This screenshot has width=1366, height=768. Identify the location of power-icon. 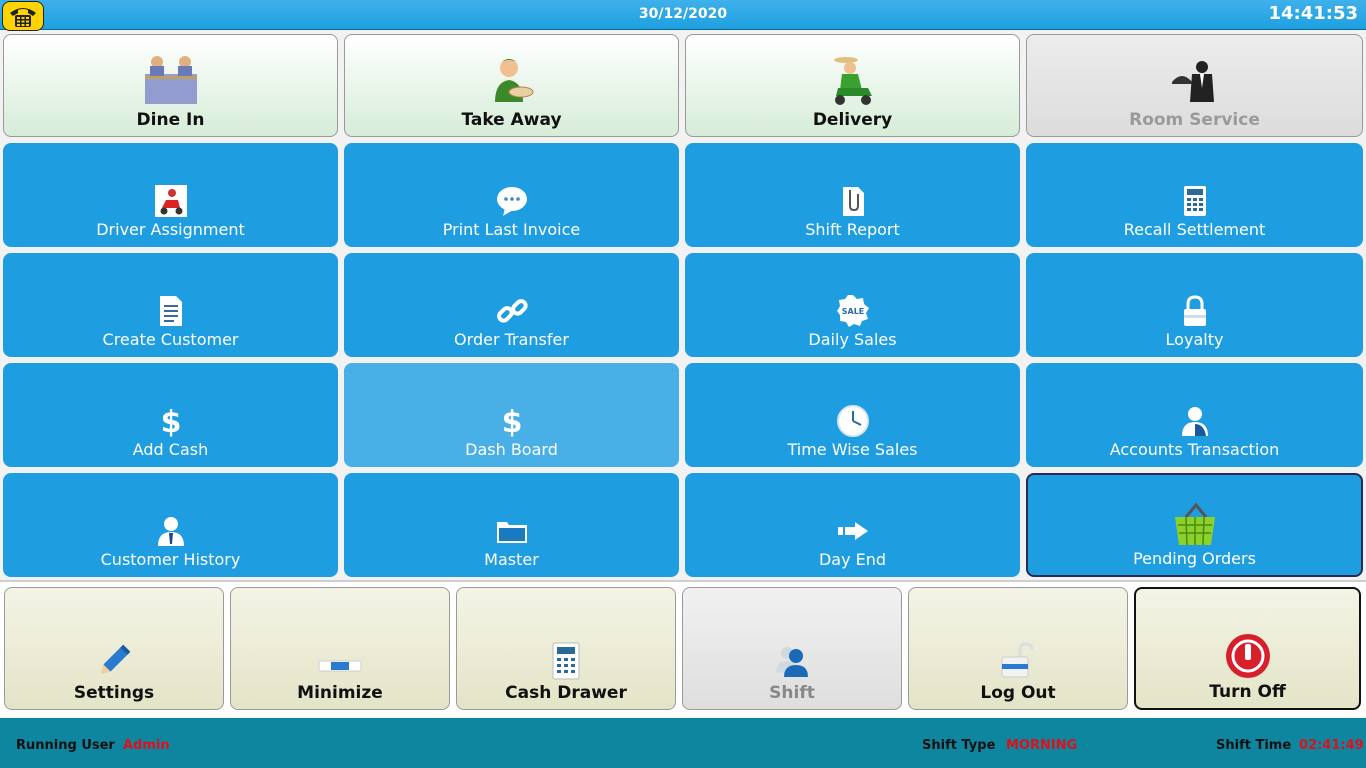
(1248, 656).